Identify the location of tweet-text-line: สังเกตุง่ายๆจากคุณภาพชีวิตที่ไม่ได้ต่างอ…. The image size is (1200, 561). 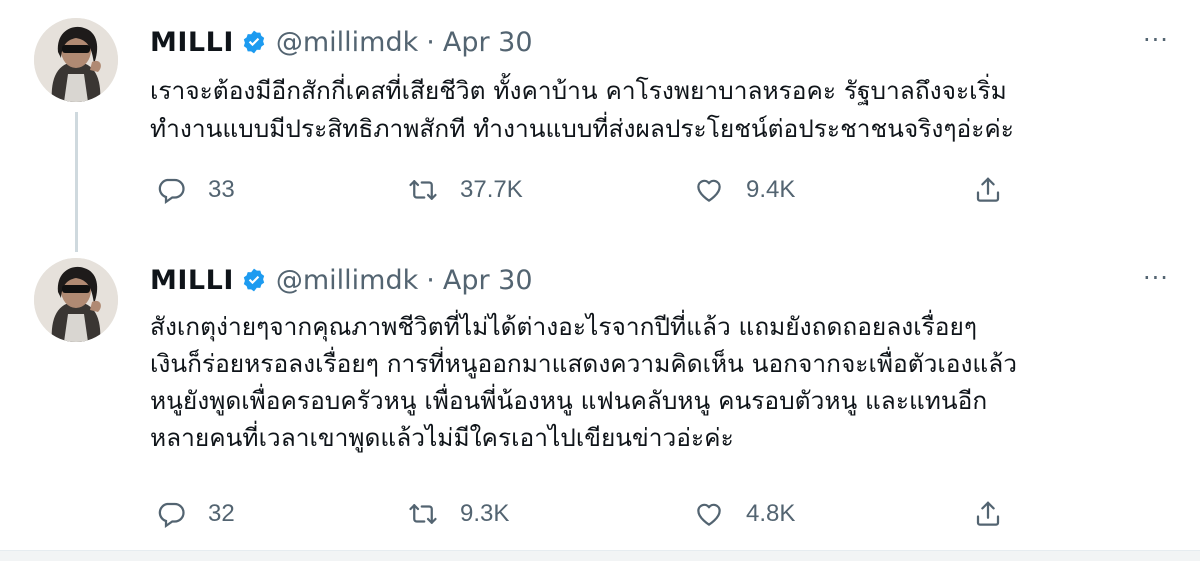
(564, 326).